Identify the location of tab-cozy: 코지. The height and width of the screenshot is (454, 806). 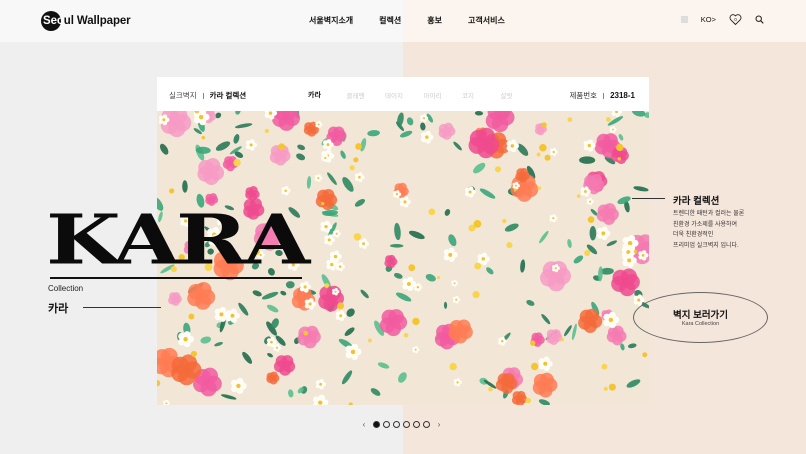
(481, 95).